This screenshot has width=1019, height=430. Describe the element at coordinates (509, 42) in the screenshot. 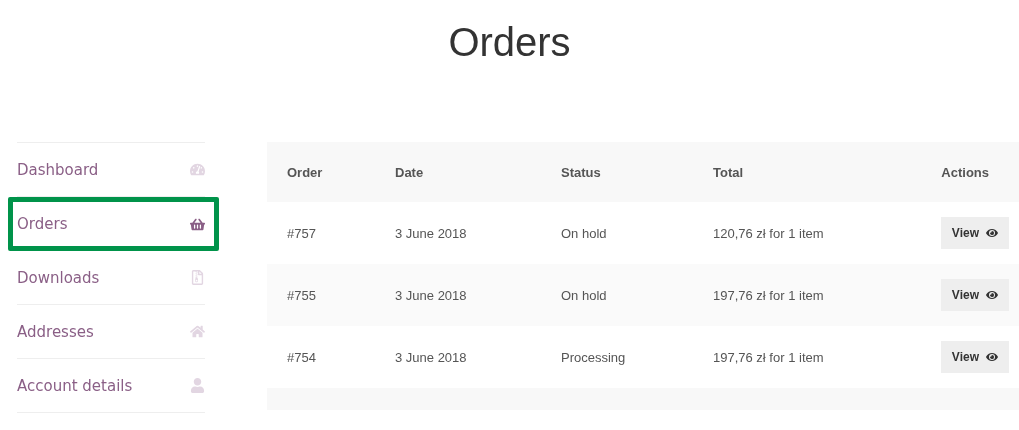

I see `page-title: Orders` at that location.